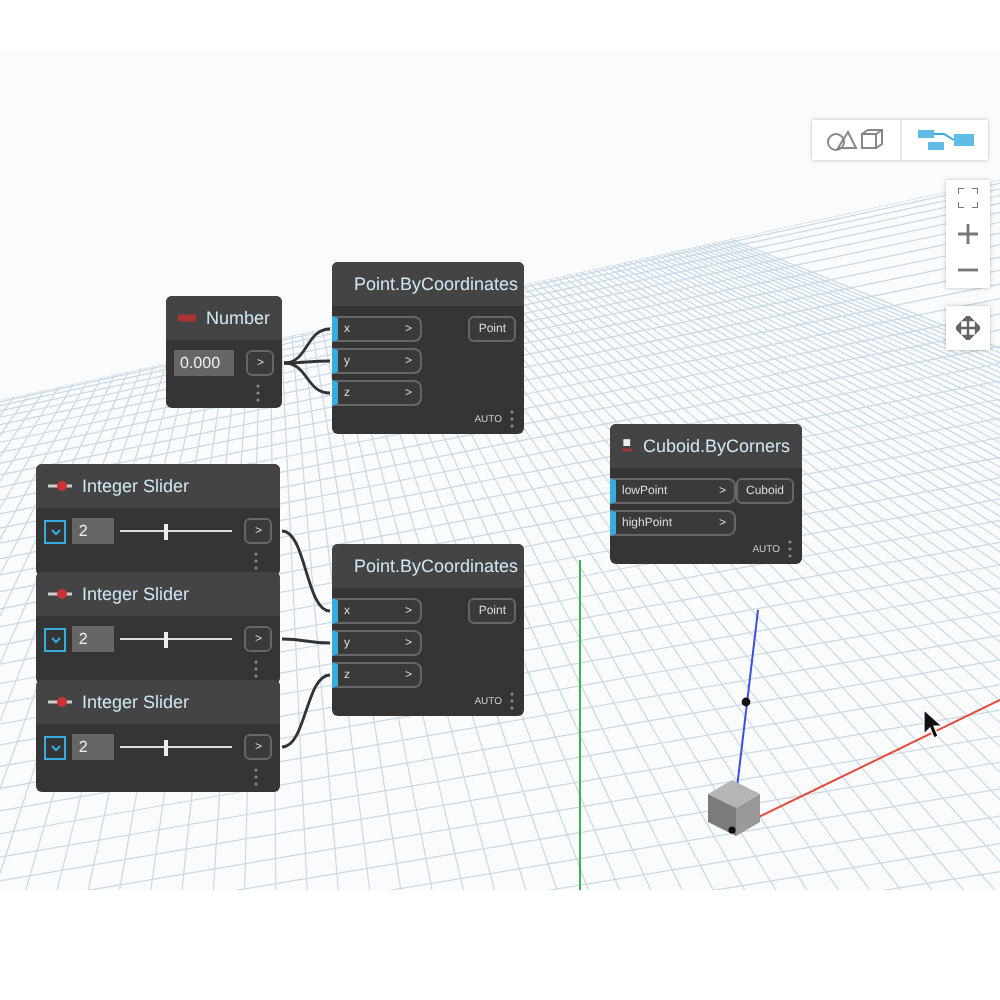  What do you see at coordinates (732, 830) in the screenshot?
I see `origin-dot` at bounding box center [732, 830].